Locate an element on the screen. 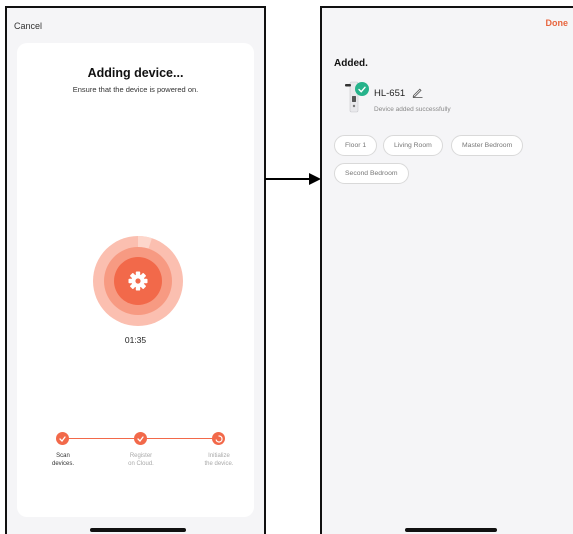 The image size is (573, 534). progress-ring is located at coordinates (138, 281).